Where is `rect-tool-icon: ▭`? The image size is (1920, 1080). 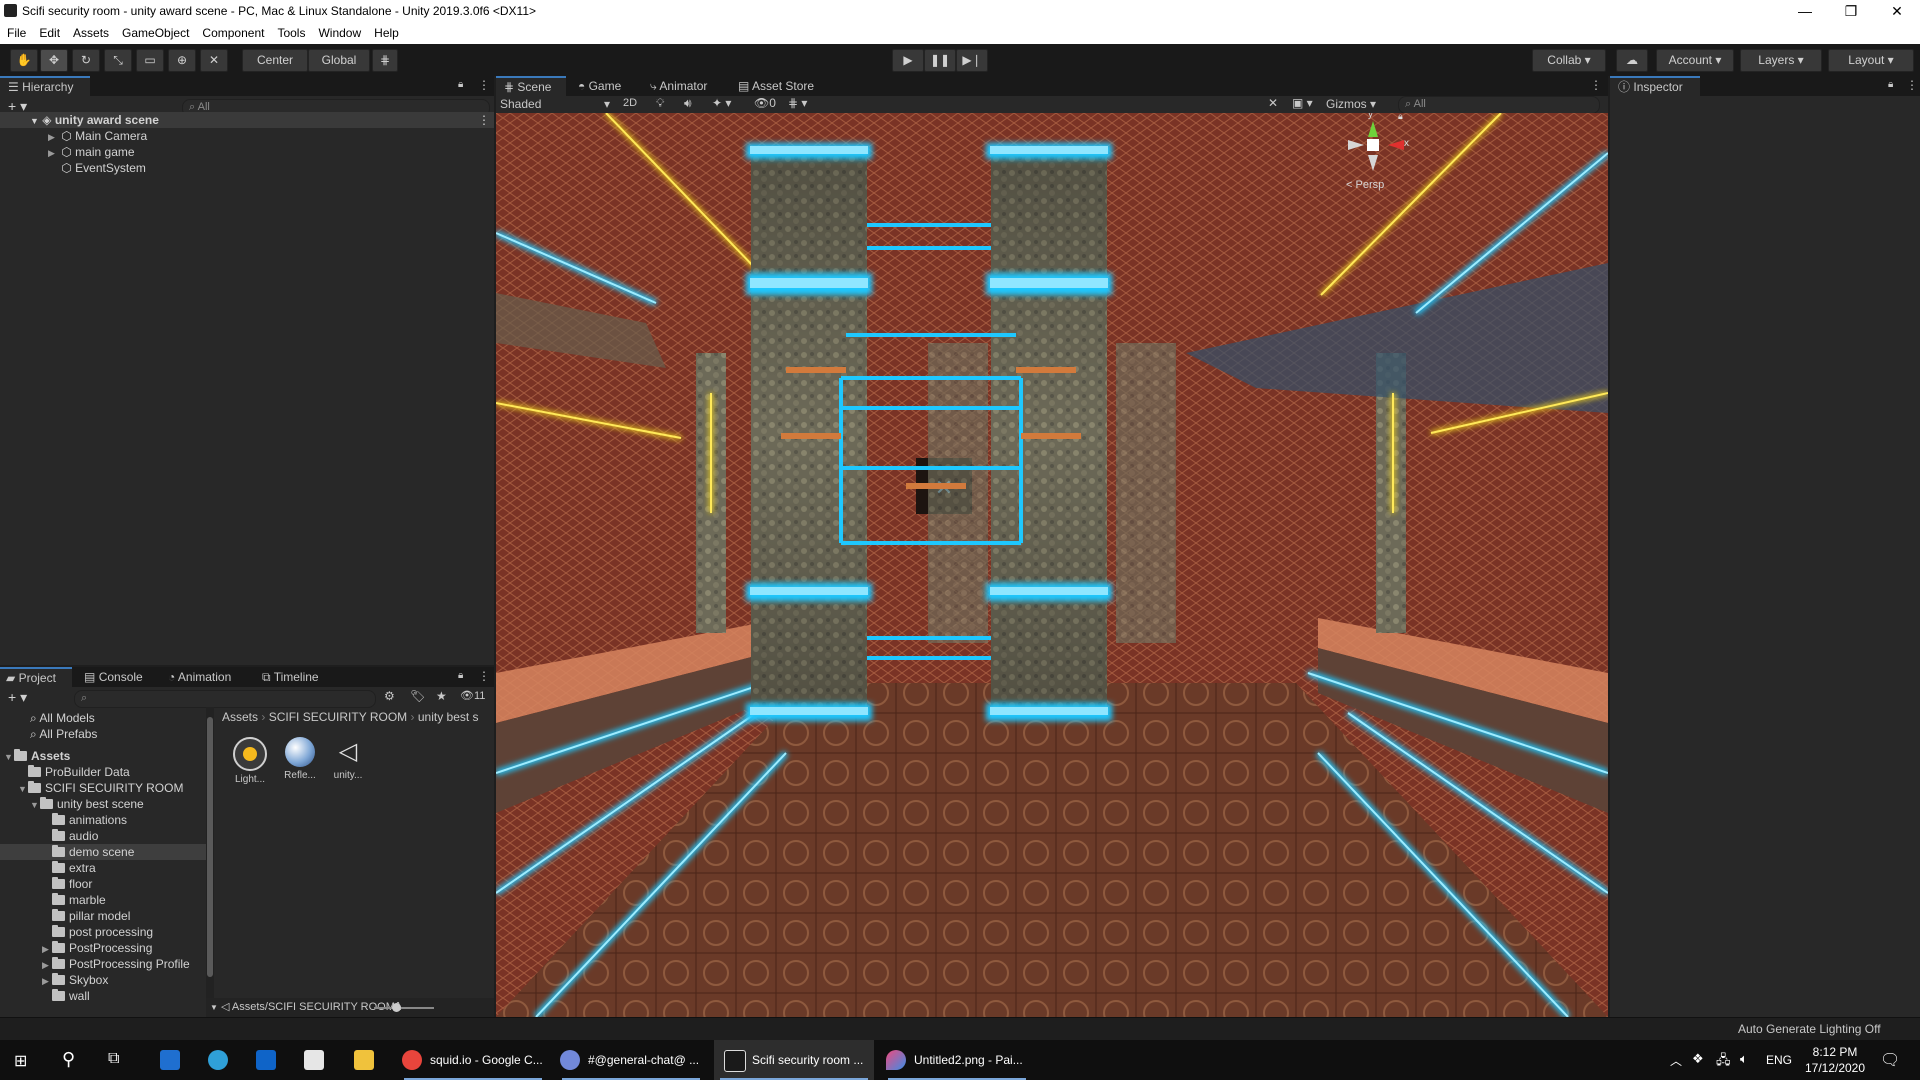 rect-tool-icon: ▭ is located at coordinates (150, 60).